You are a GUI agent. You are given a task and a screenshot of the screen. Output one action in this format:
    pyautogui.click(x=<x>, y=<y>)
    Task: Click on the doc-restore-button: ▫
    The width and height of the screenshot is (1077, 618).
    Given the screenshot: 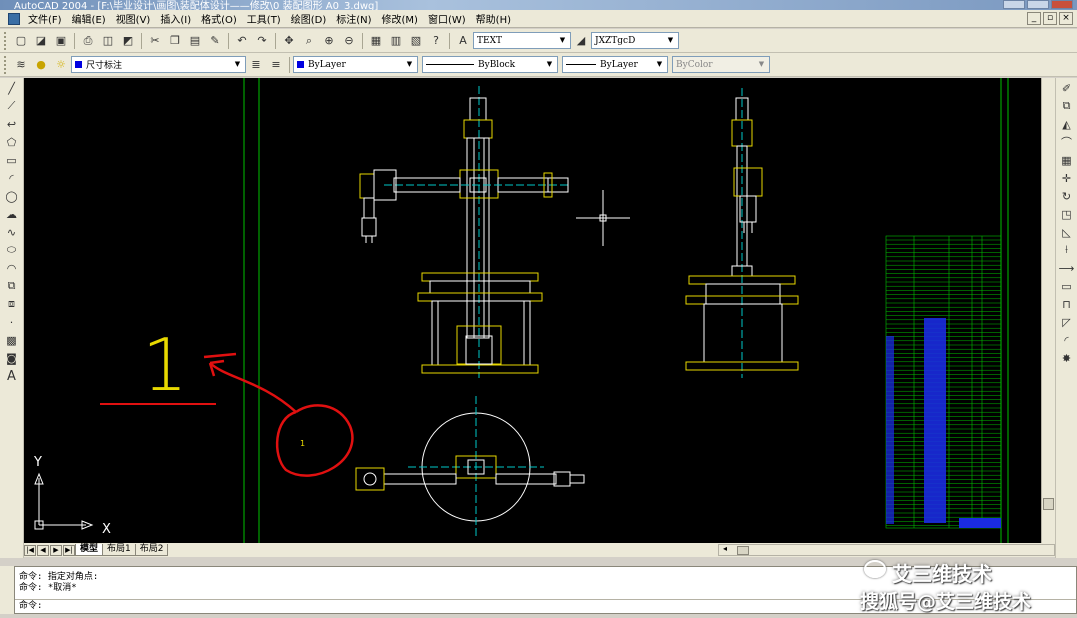 What is the action you would take?
    pyautogui.click(x=1050, y=18)
    